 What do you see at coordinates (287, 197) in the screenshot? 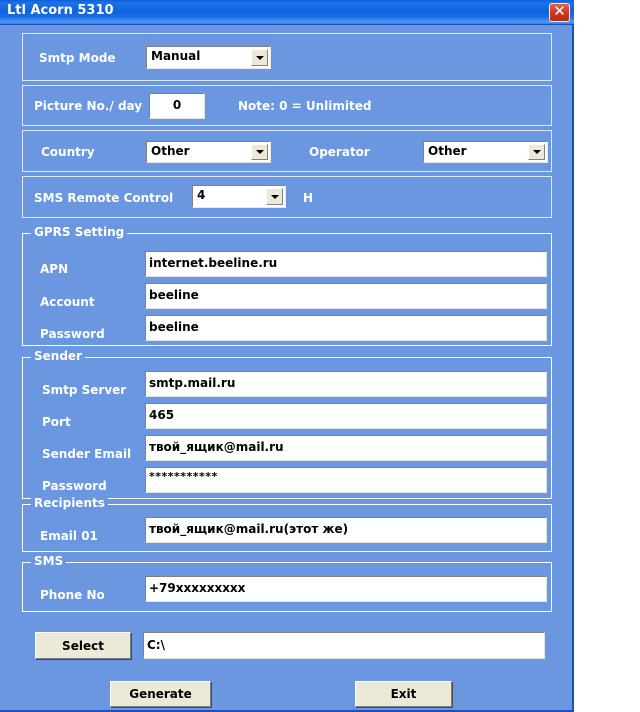
I see `sms-remote-panel: SMS Remote Control 4 H` at bounding box center [287, 197].